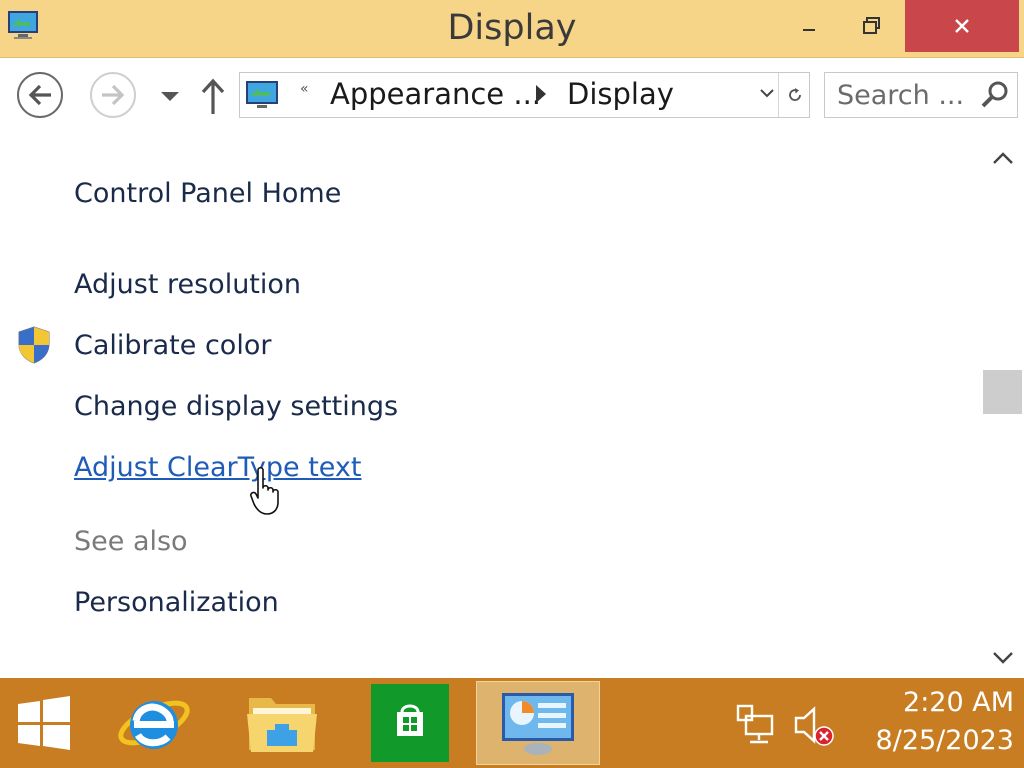 The image size is (1024, 768). What do you see at coordinates (541, 94) in the screenshot?
I see `breadcrumb-separator-icon` at bounding box center [541, 94].